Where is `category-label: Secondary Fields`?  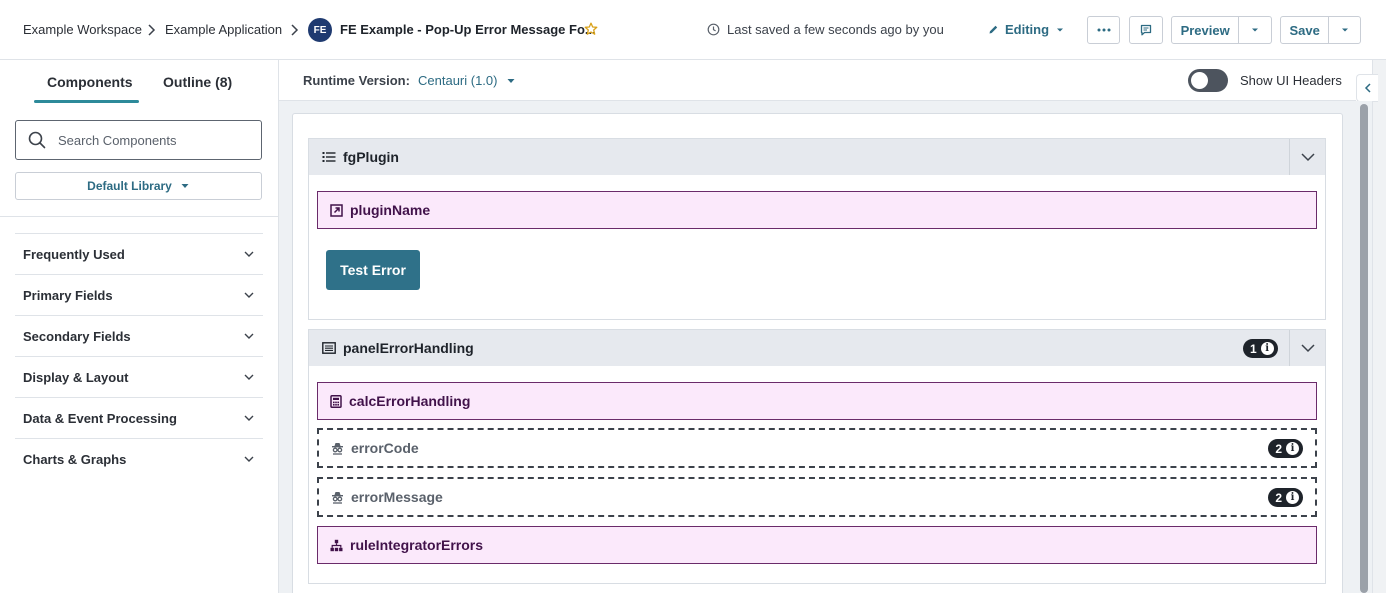
category-label: Secondary Fields is located at coordinates (77, 336).